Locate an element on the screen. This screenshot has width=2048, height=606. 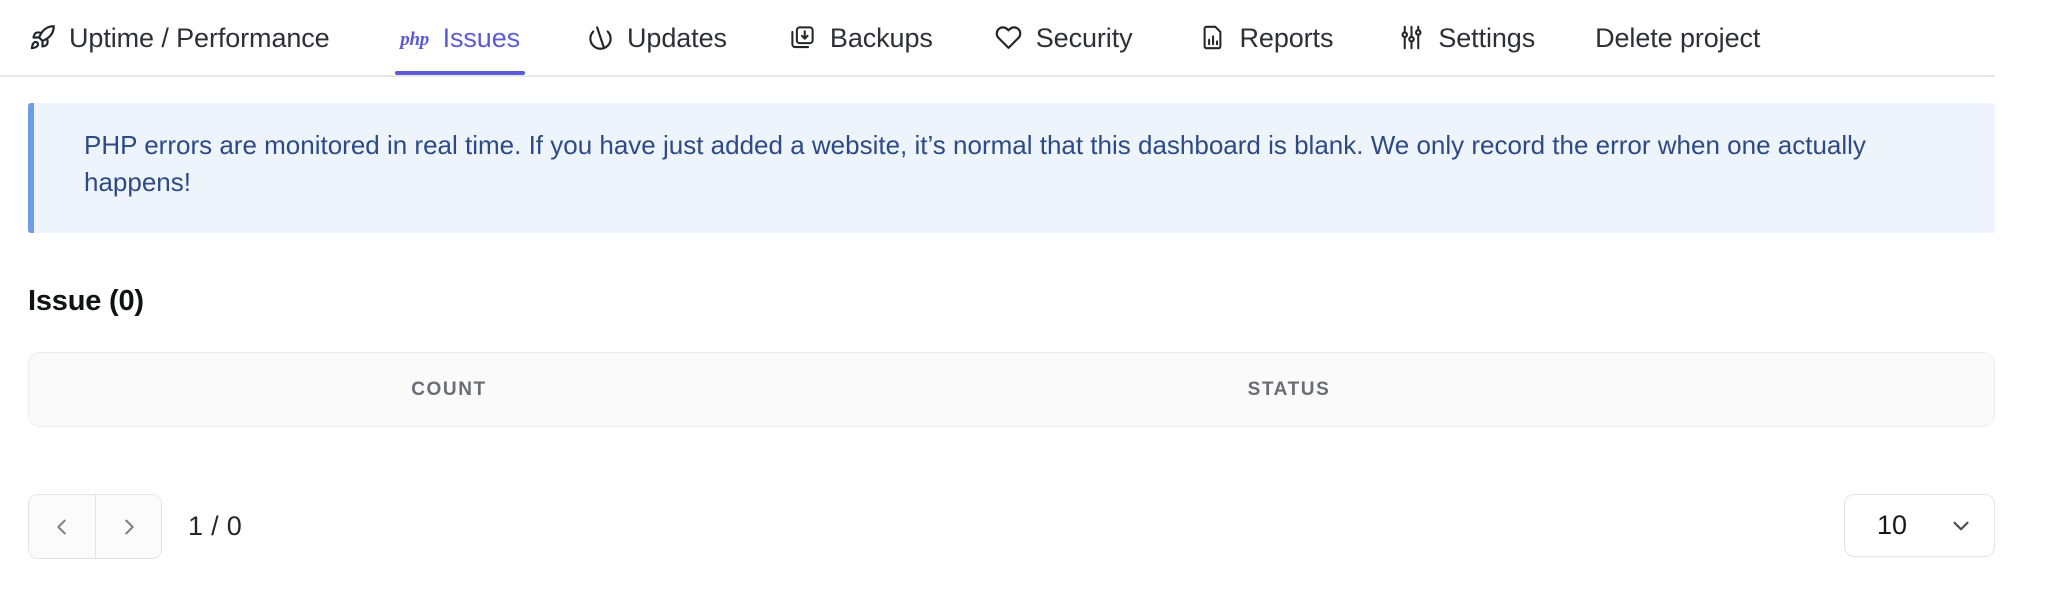
page-size-value: 10 is located at coordinates (1892, 525).